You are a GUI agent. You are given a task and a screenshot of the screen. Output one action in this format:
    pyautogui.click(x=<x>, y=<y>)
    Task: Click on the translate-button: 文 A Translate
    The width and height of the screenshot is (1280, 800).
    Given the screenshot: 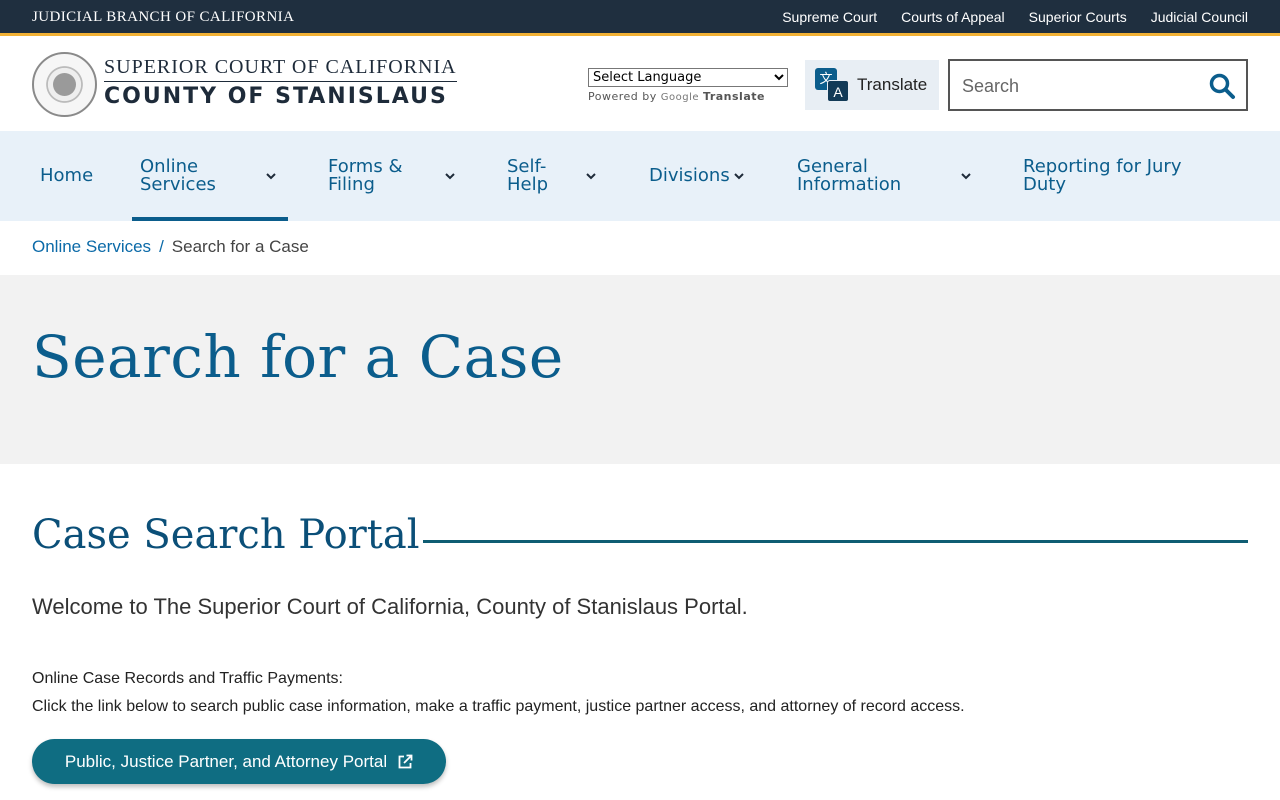 What is the action you would take?
    pyautogui.click(x=872, y=85)
    